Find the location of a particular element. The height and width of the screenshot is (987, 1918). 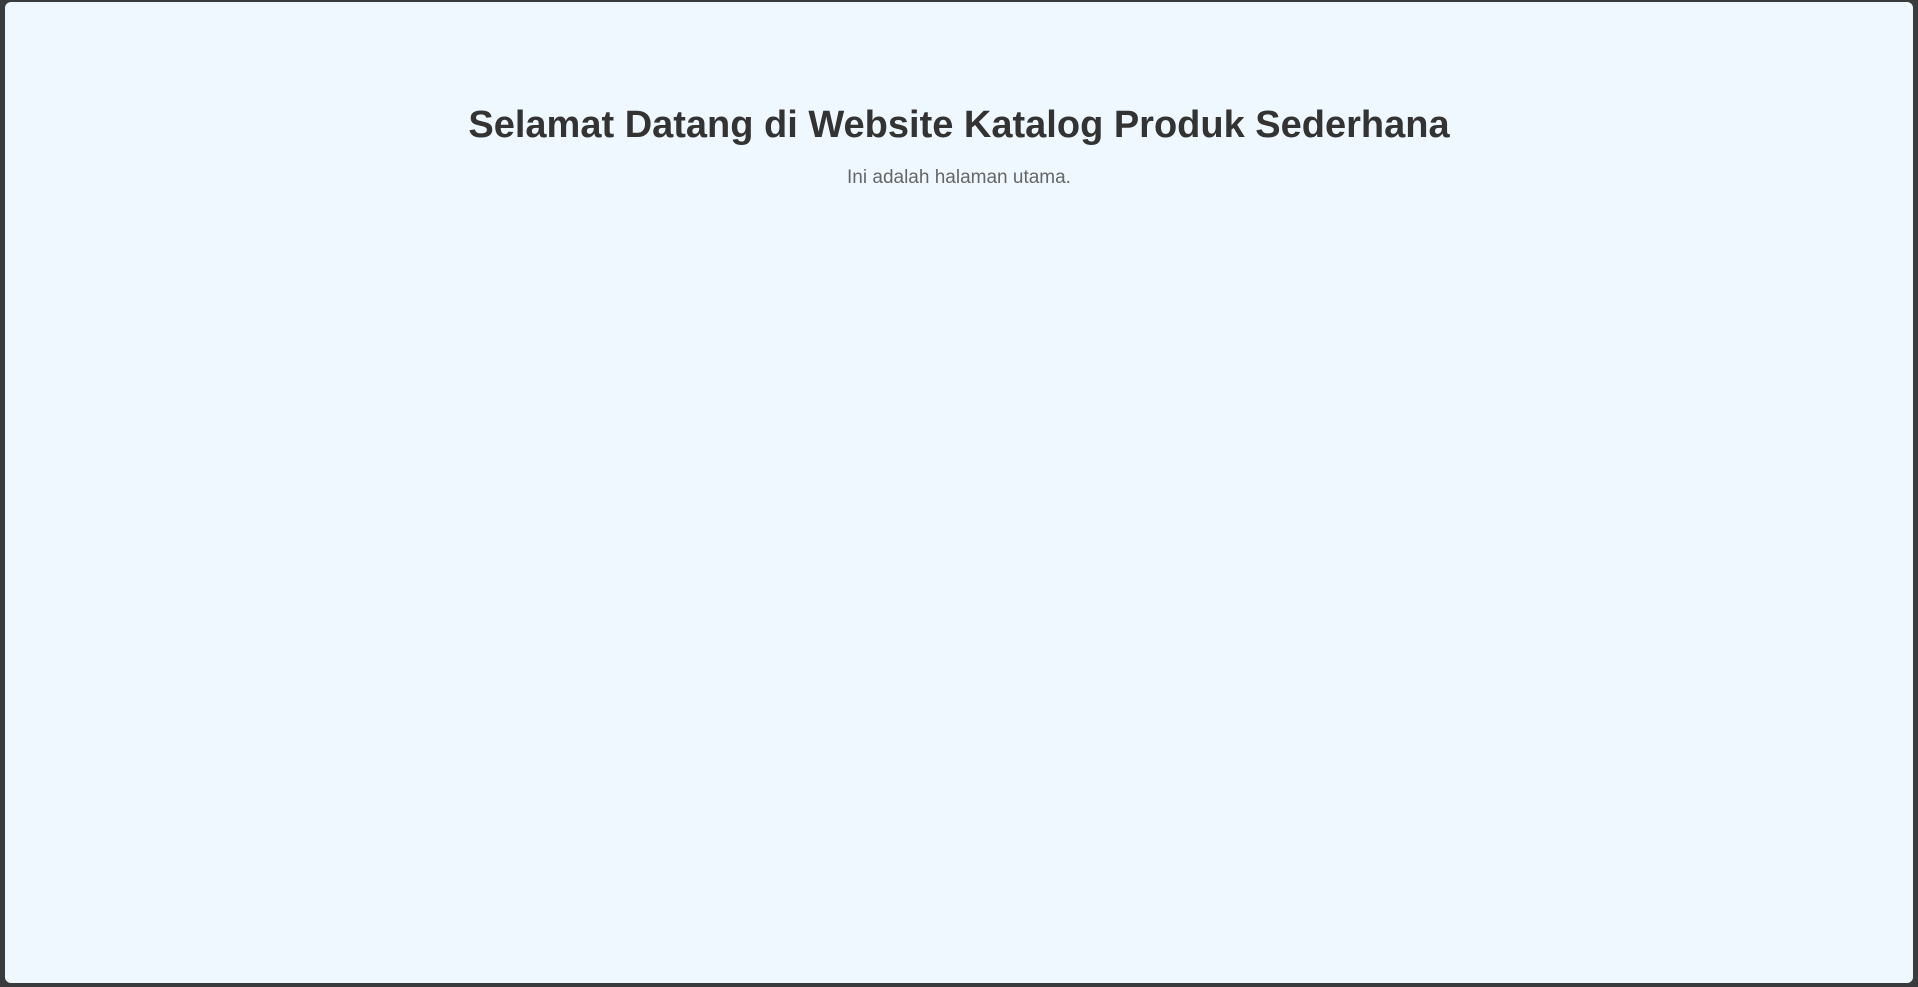

page-subtitle: Ini adalah halaman utama. is located at coordinates (959, 177).